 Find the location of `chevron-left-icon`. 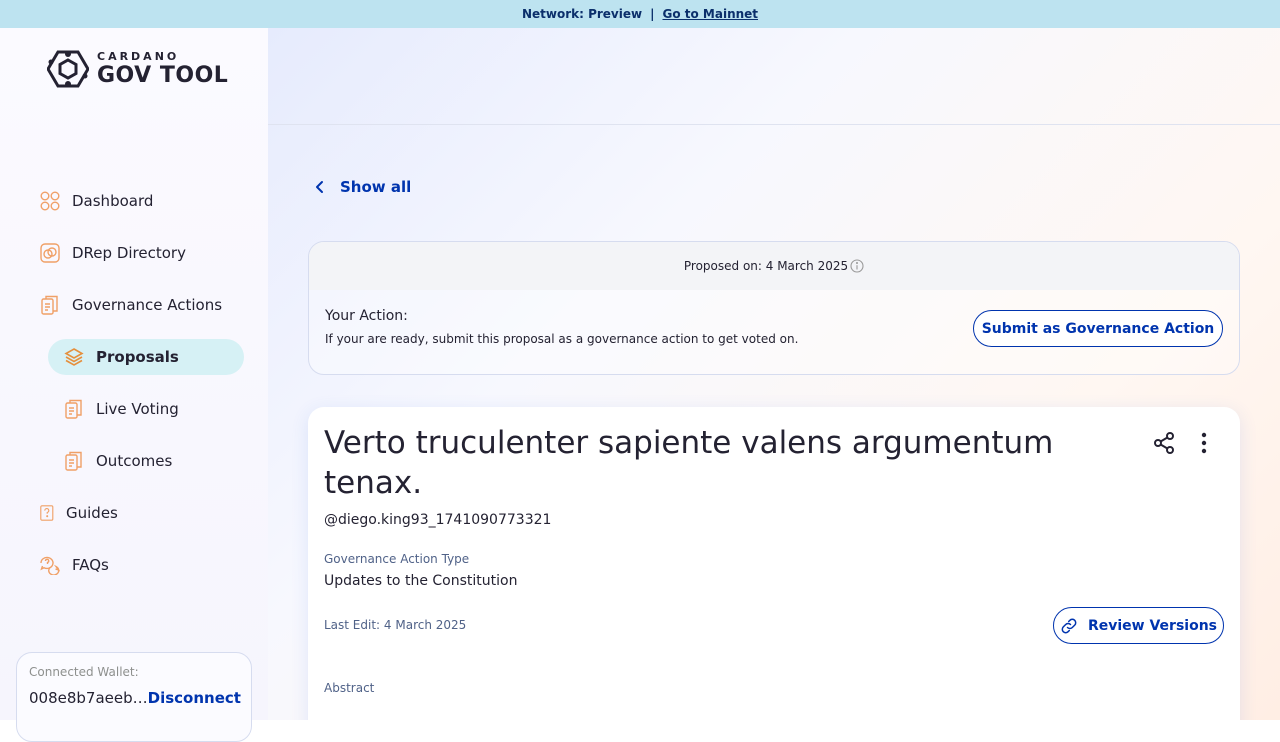

chevron-left-icon is located at coordinates (319, 187).